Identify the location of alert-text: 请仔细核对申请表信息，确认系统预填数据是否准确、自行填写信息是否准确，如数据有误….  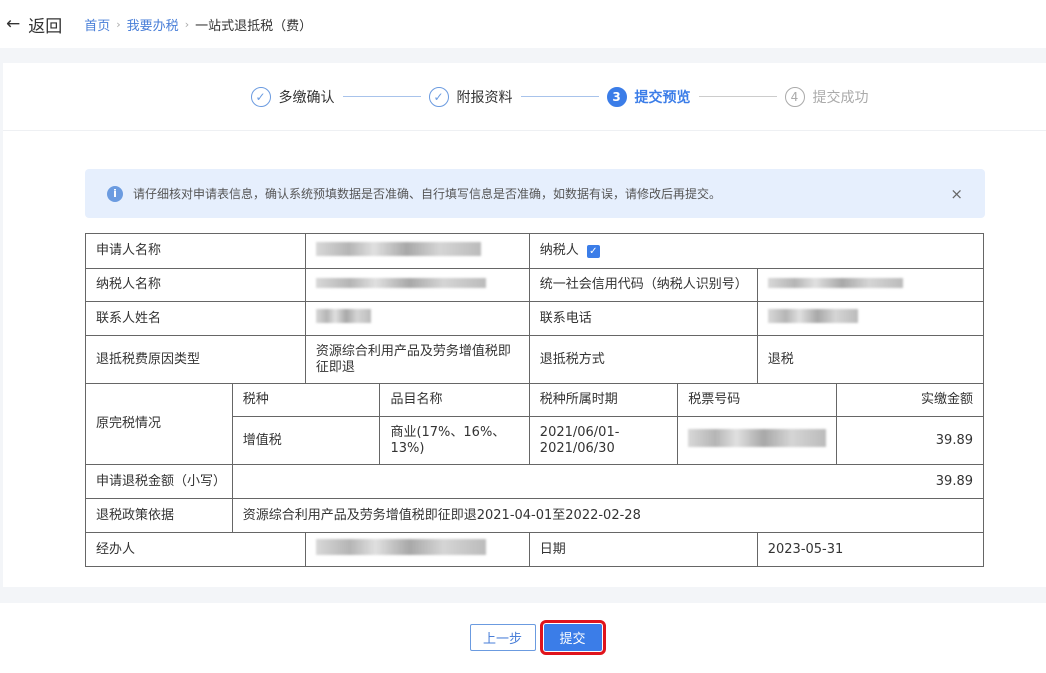
(427, 194).